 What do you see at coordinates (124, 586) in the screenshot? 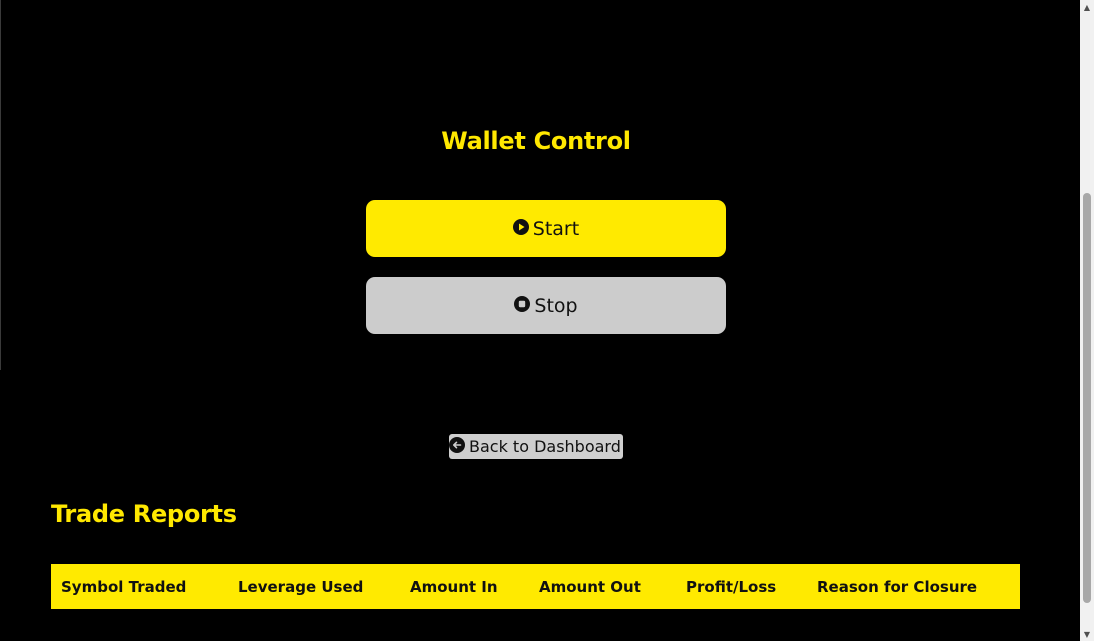
I see `column-header-symbol-traded: Symbol Traded` at bounding box center [124, 586].